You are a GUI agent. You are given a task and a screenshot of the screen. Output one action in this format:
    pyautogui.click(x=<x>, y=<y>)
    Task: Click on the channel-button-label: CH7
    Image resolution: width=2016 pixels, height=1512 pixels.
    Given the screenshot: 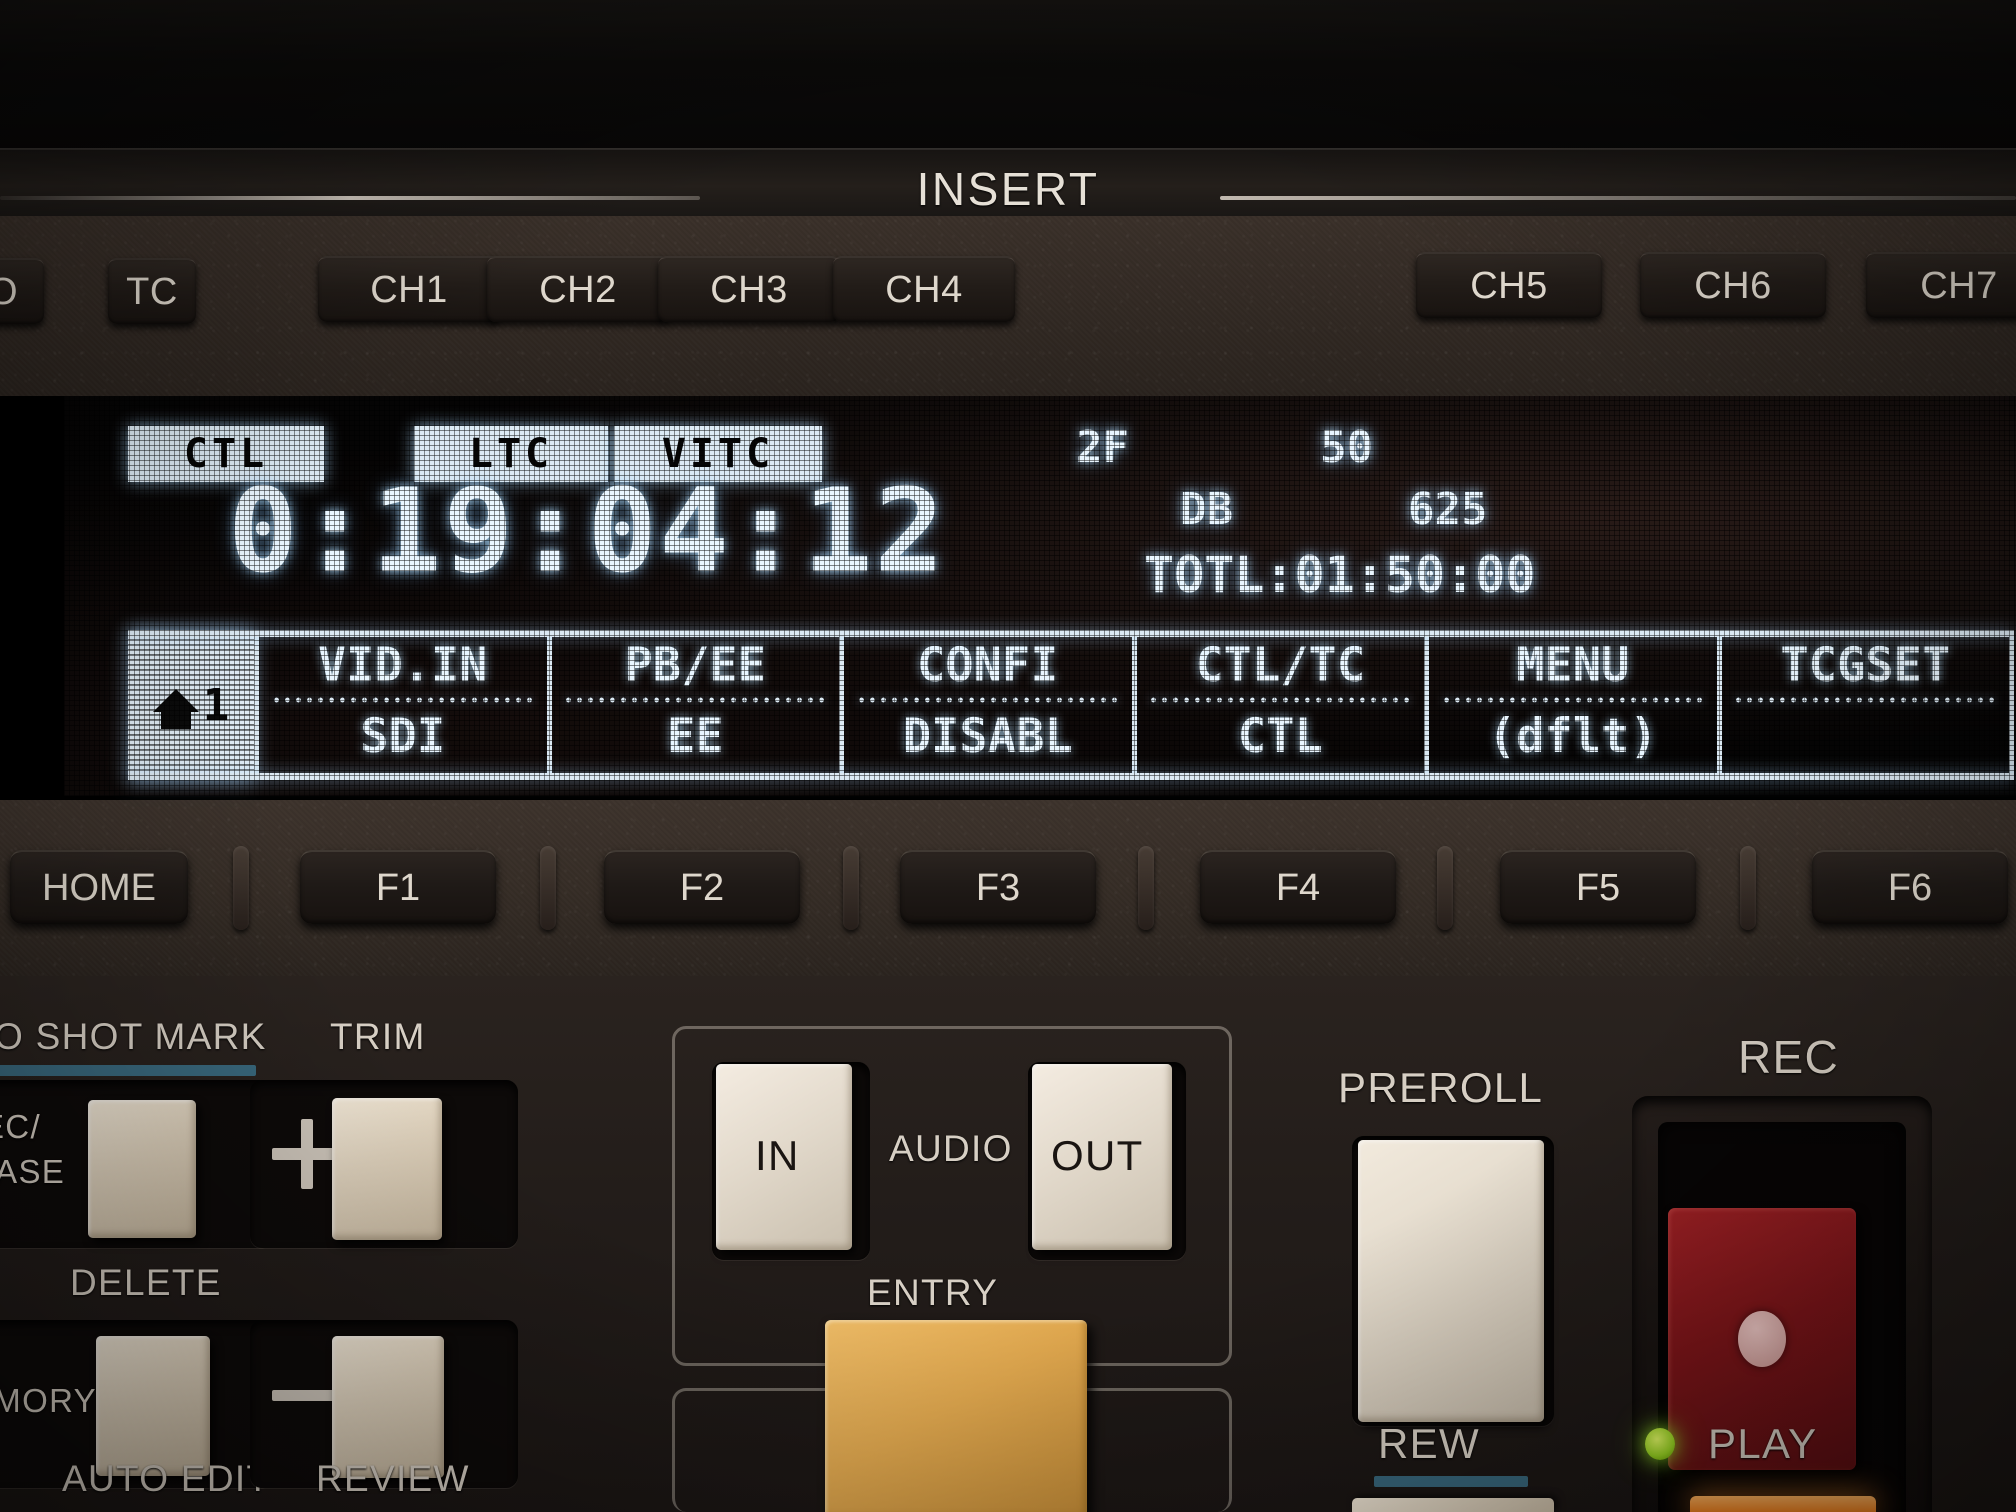 What is the action you would take?
    pyautogui.click(x=1959, y=285)
    